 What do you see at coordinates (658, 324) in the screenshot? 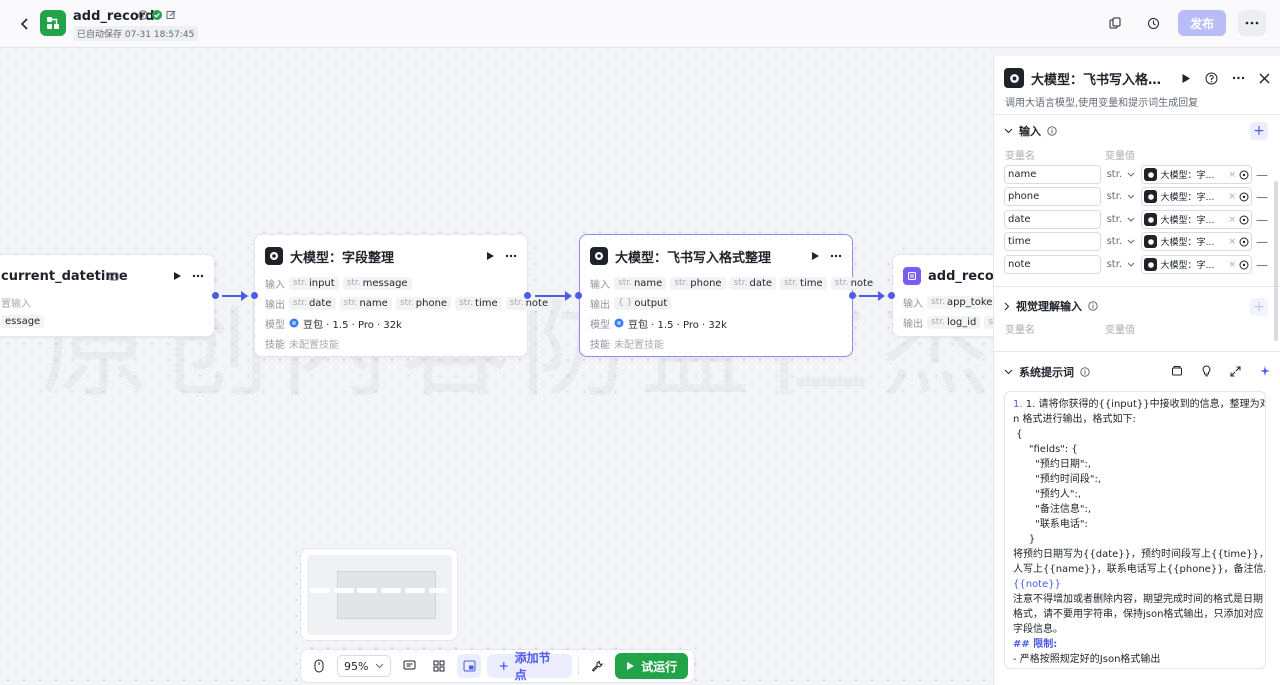
I see `node-model-row: 模型 豆包 · 1.5 · Pro · 32k` at bounding box center [658, 324].